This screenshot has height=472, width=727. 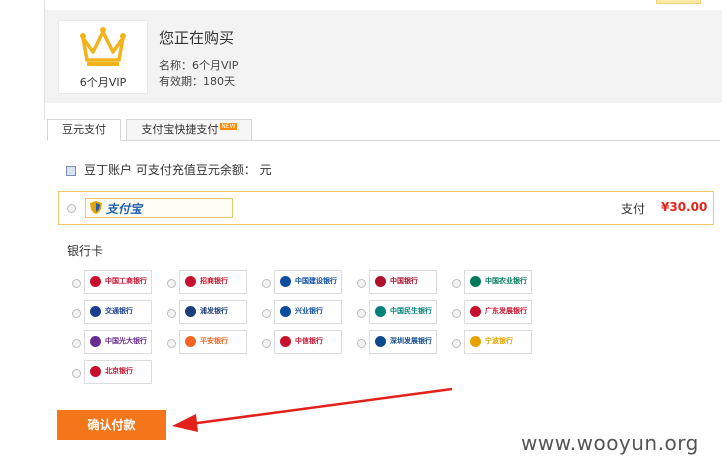 I want to click on bank-logo: 深圳发展银行, so click(x=403, y=342).